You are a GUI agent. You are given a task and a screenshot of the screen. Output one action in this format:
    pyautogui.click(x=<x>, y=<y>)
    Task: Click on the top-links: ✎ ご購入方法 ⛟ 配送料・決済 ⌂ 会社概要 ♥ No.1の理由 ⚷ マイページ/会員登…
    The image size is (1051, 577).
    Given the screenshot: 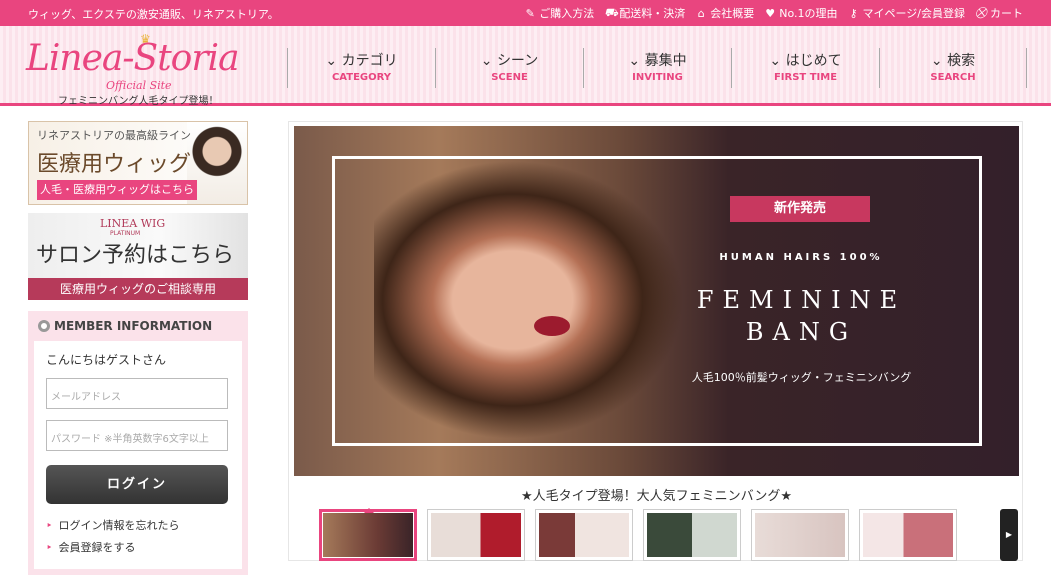 What is the action you would take?
    pyautogui.click(x=773, y=13)
    